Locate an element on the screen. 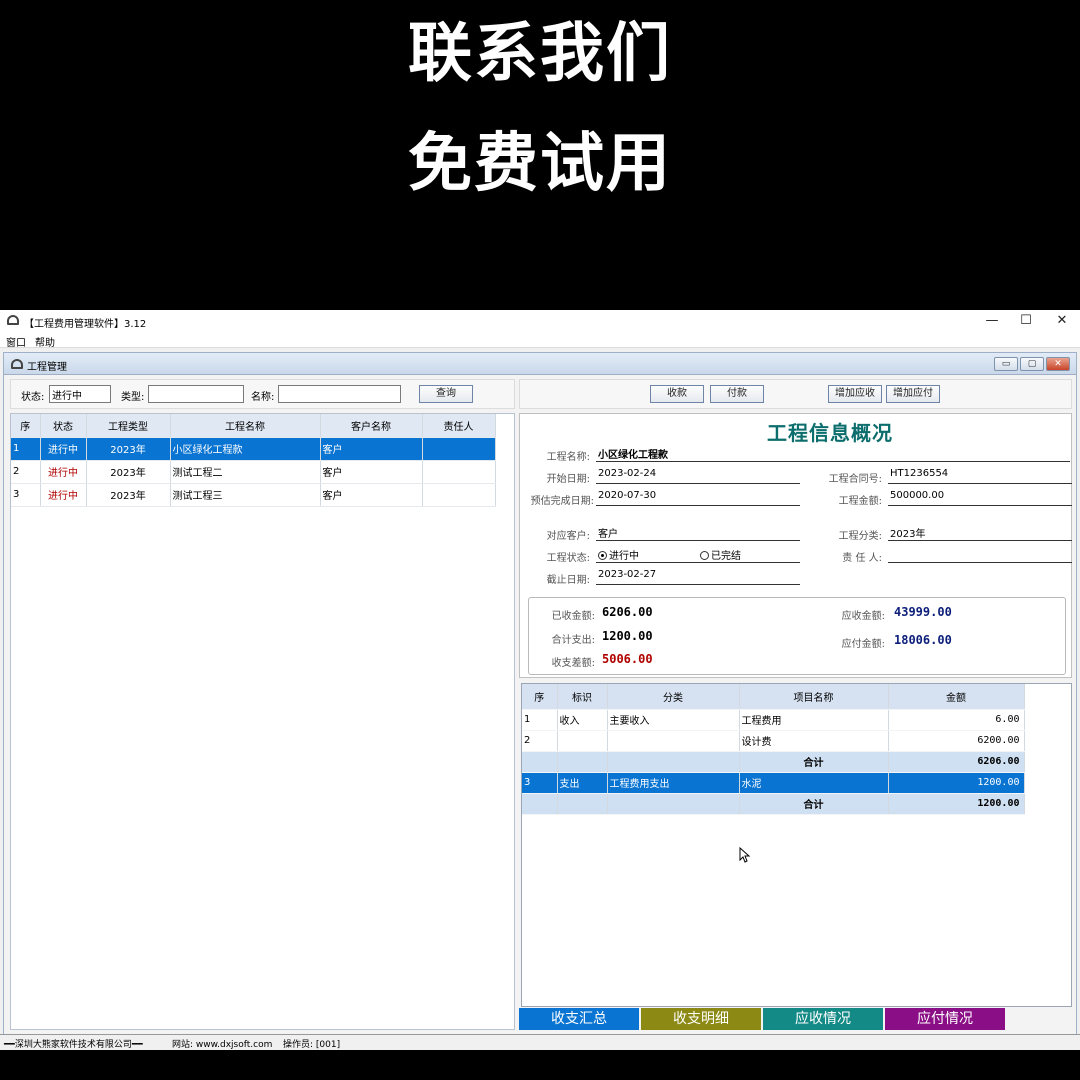  filter-toolbar: 状态: 类型: 名称: 查询 is located at coordinates (262, 394).